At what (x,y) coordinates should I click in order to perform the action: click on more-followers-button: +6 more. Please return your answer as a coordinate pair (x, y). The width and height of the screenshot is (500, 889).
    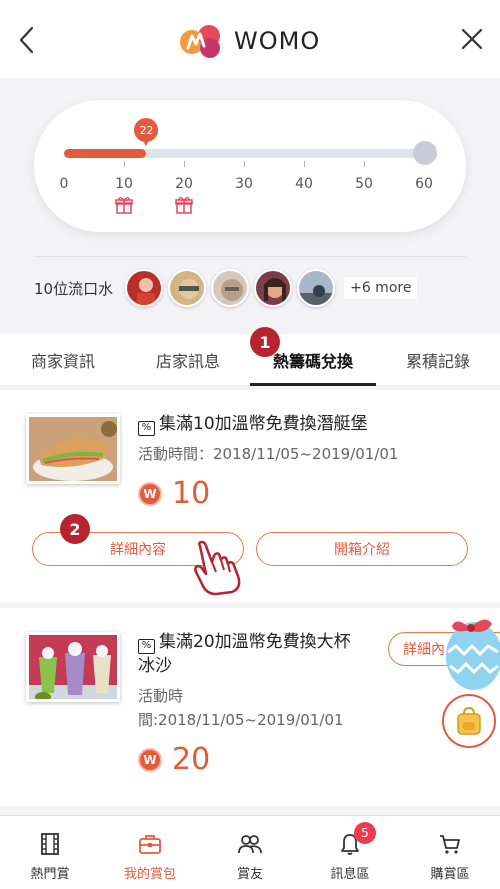
    Looking at the image, I should click on (381, 288).